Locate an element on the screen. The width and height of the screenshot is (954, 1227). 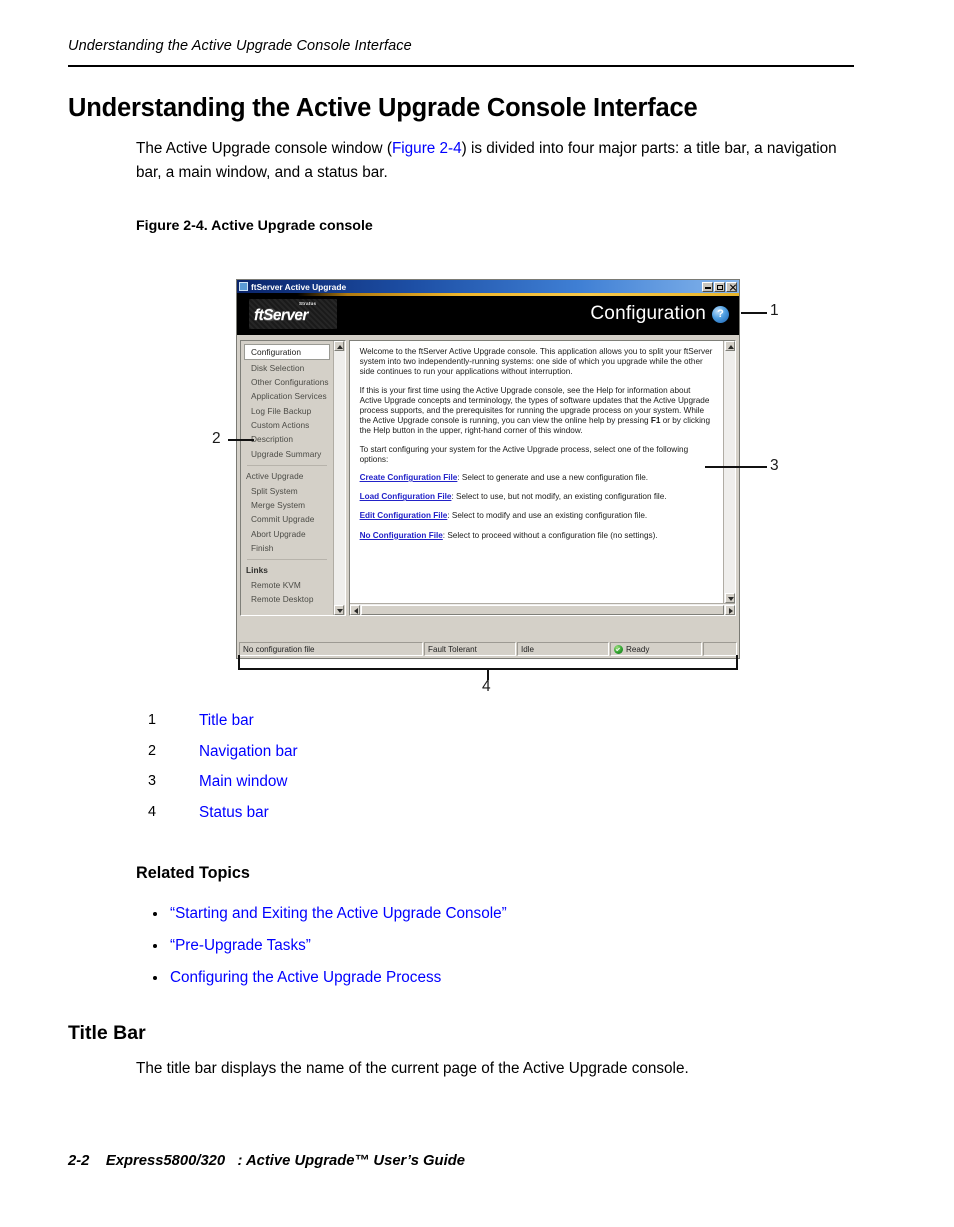
legend-number-1: 1 is located at coordinates (152, 720).